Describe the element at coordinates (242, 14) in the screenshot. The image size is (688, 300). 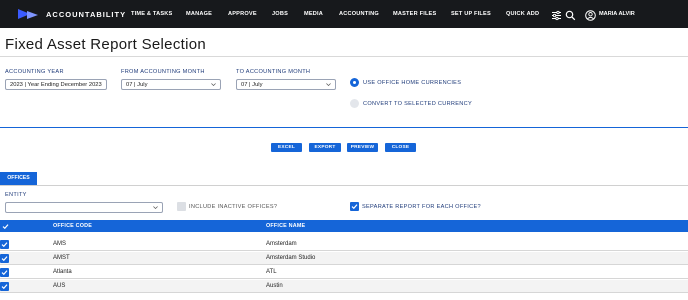
I see `nav-approve: APPROVE` at that location.